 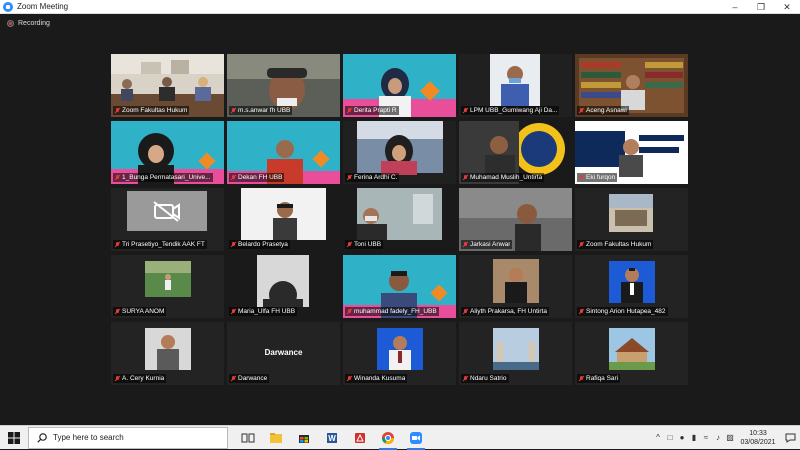 I want to click on participant-tile: Toni UBB, so click(x=399, y=219).